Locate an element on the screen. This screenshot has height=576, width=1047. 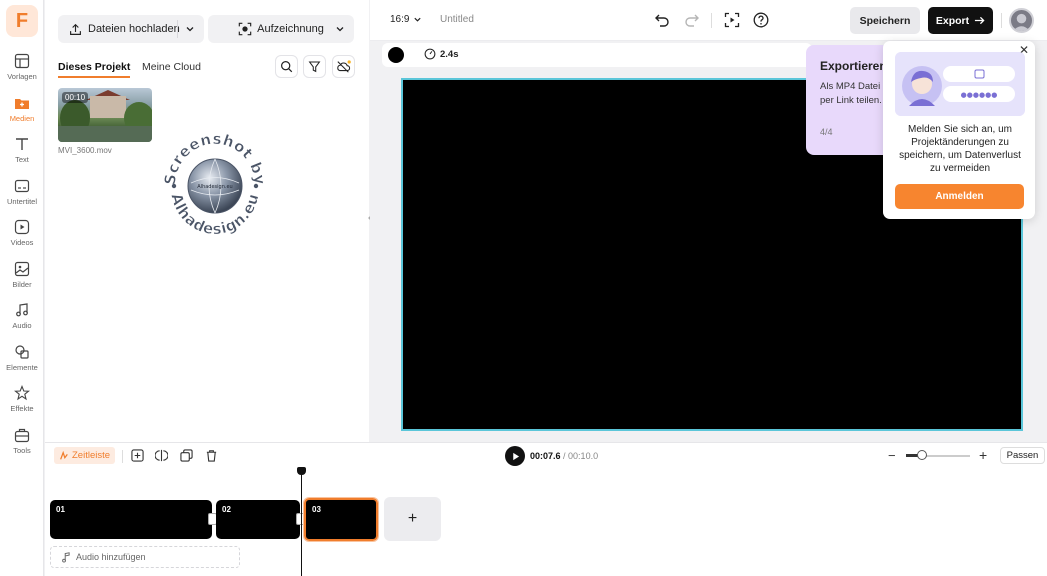
sign-in-button: Anmelden is located at coordinates (959, 196).